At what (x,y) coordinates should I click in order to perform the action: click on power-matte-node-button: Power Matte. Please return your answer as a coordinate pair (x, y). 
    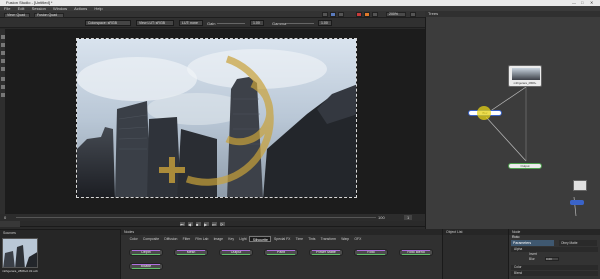
    Looking at the image, I should click on (326, 252).